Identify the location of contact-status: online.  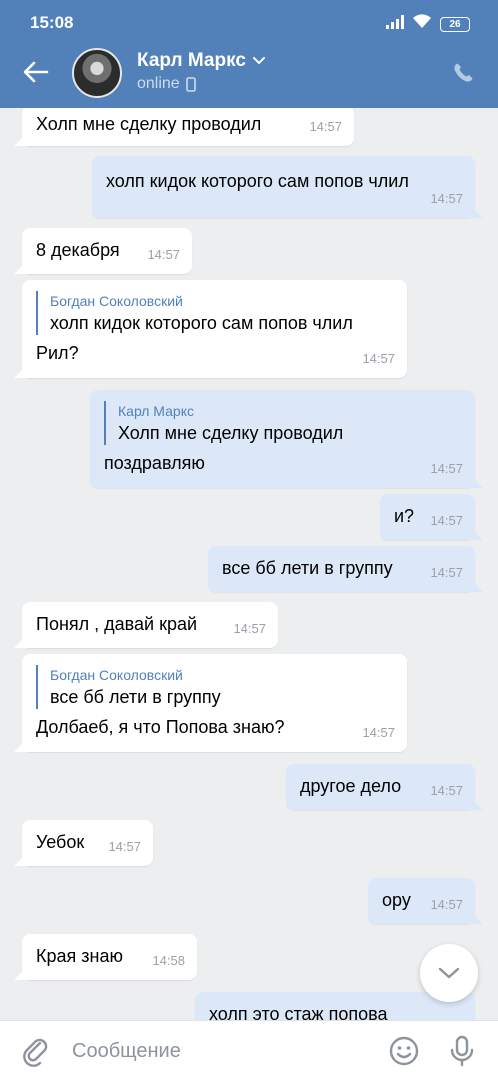
(166, 84).